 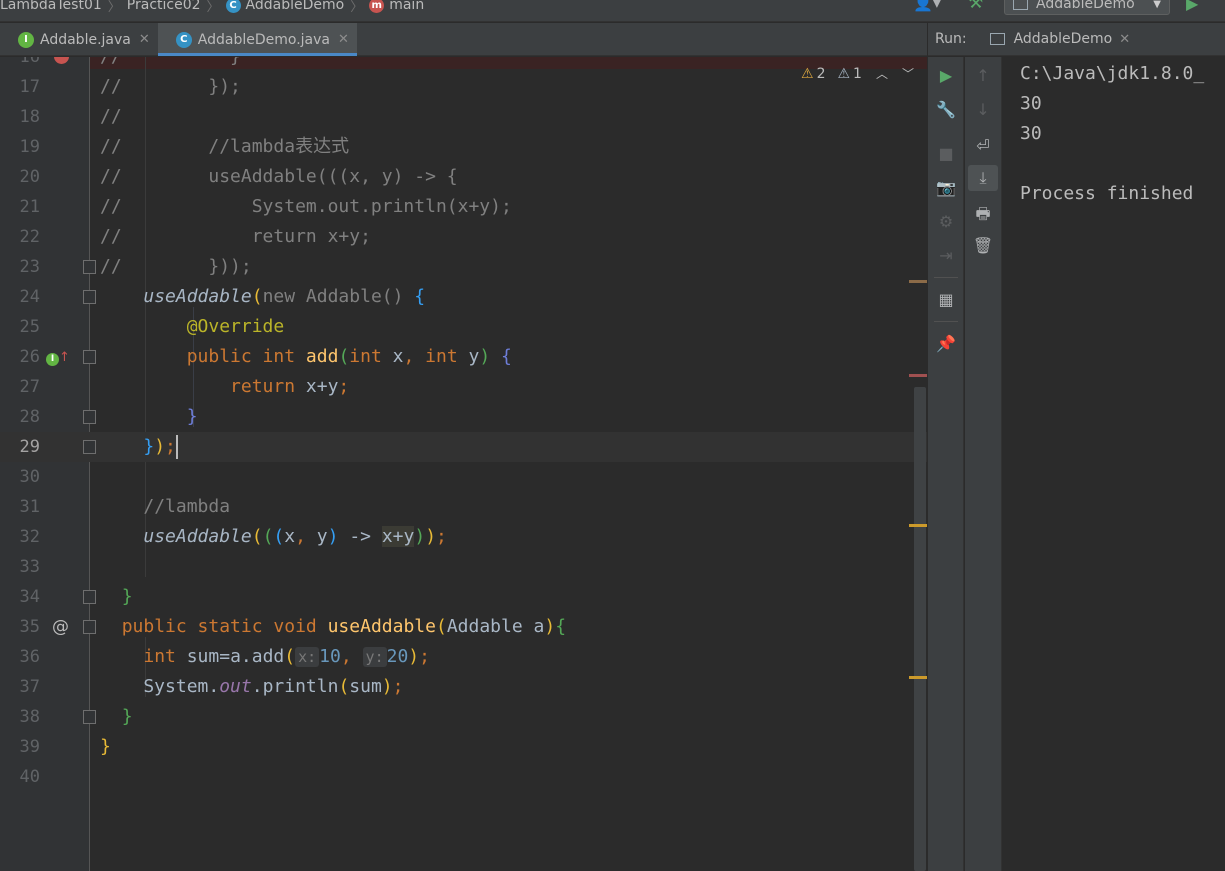 What do you see at coordinates (946, 154) in the screenshot?
I see `stop-icon: ■` at bounding box center [946, 154].